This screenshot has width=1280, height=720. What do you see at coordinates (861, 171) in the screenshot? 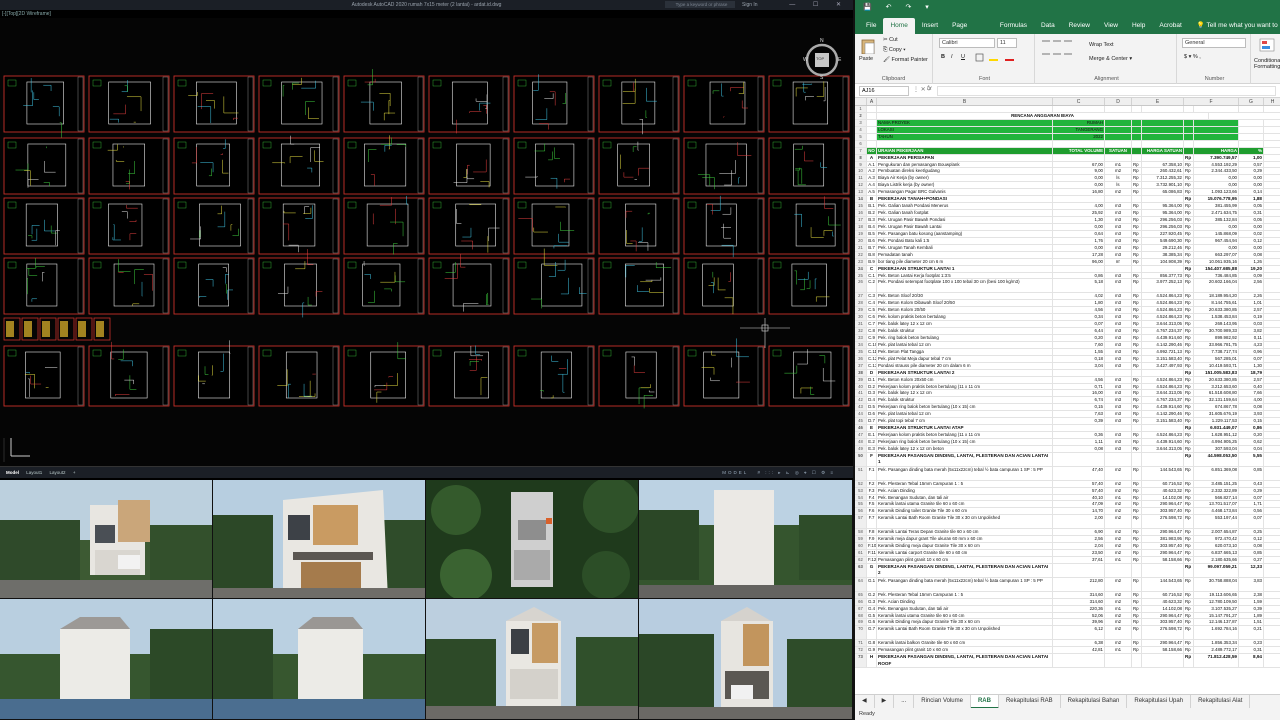
I see `row-number: 10` at bounding box center [861, 171].